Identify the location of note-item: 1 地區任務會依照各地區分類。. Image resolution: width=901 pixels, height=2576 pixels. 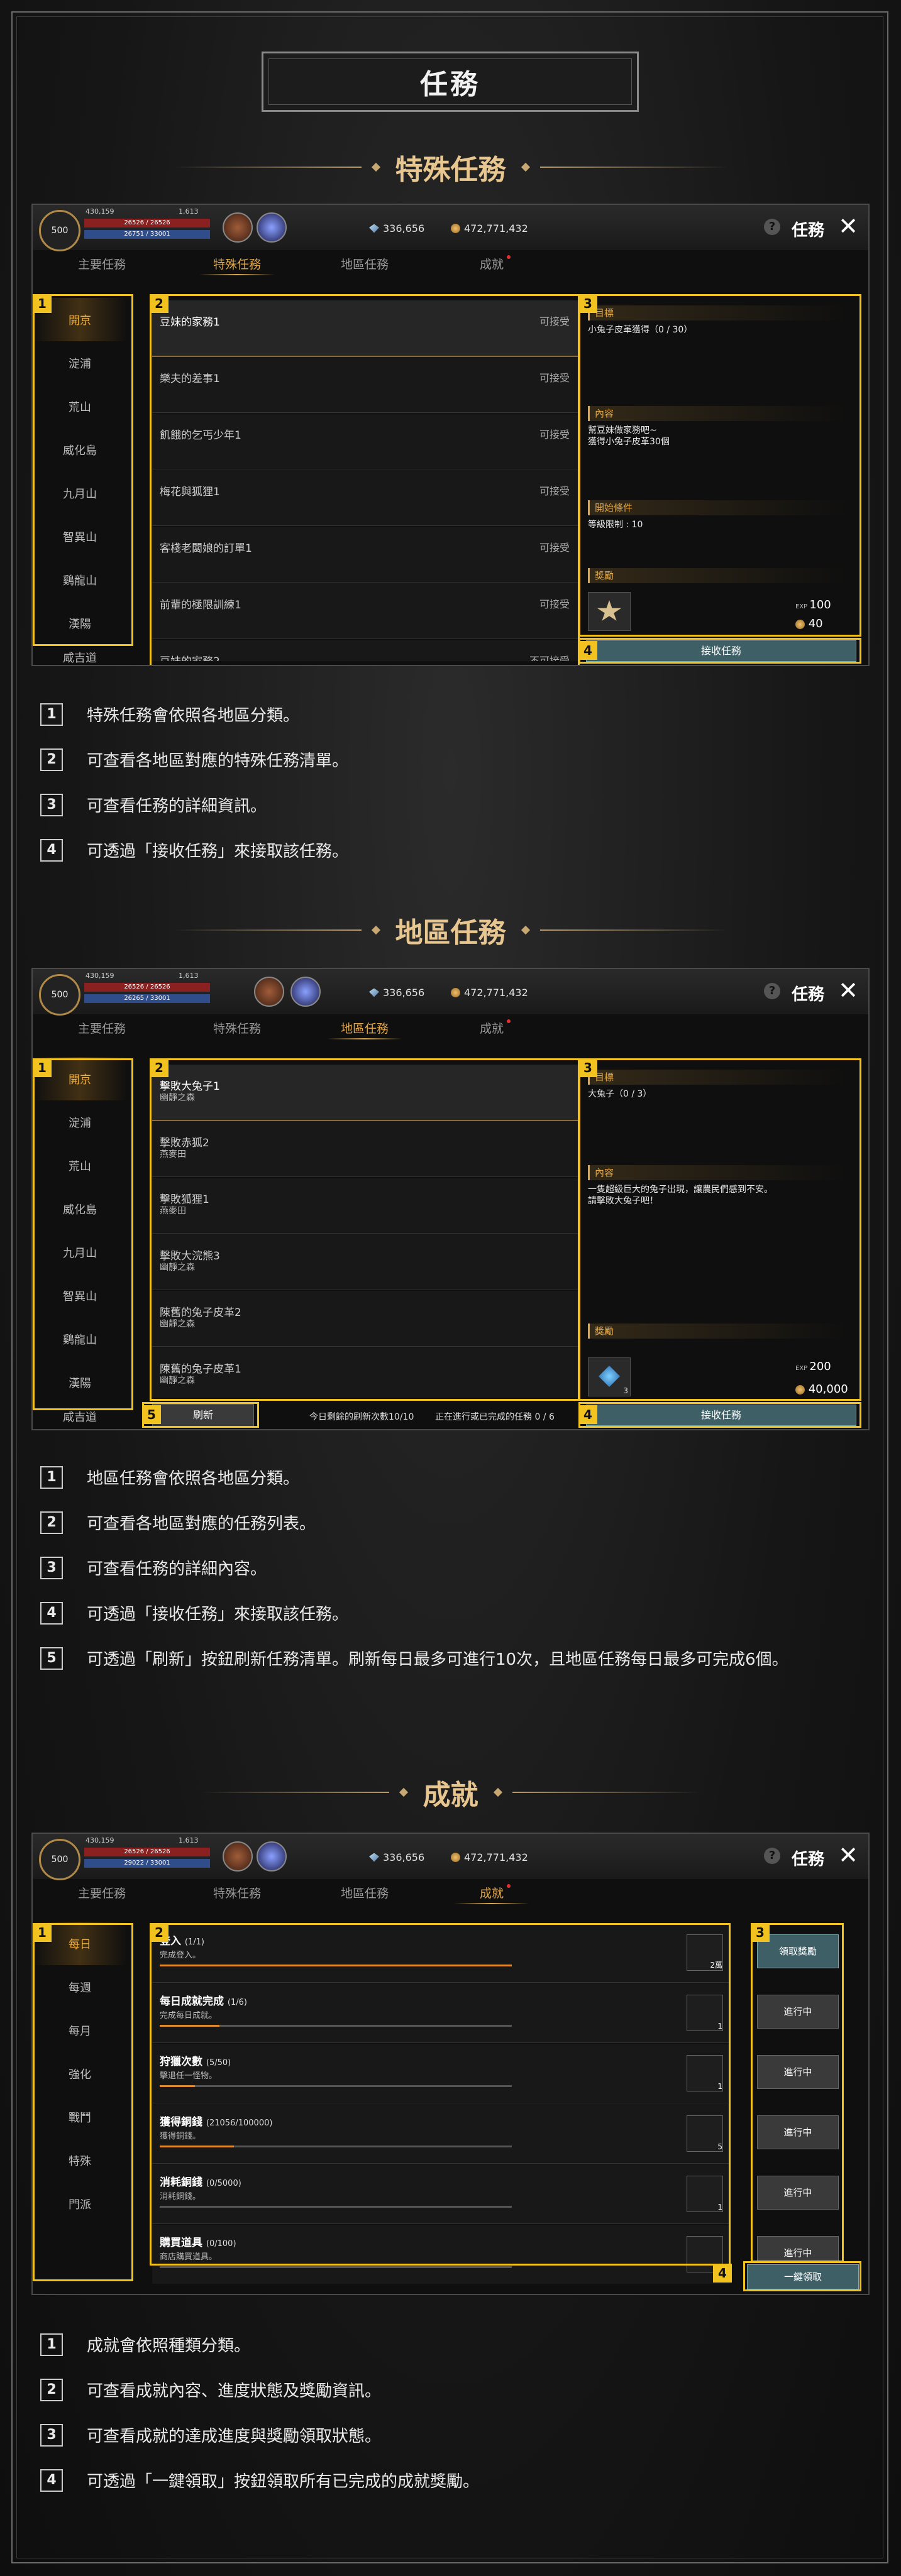
(169, 1478).